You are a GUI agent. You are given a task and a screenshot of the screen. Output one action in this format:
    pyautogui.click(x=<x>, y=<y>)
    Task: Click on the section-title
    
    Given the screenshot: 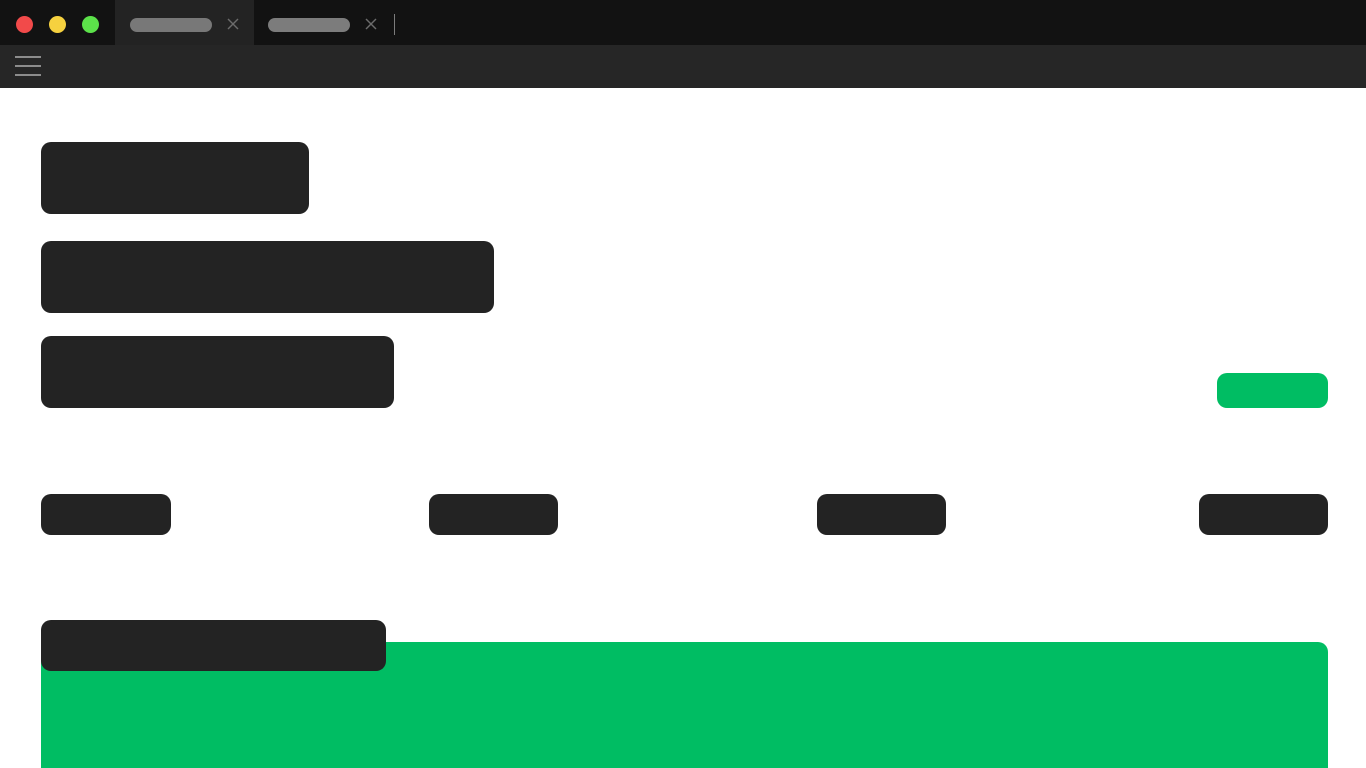 What is the action you would take?
    pyautogui.click(x=213, y=645)
    